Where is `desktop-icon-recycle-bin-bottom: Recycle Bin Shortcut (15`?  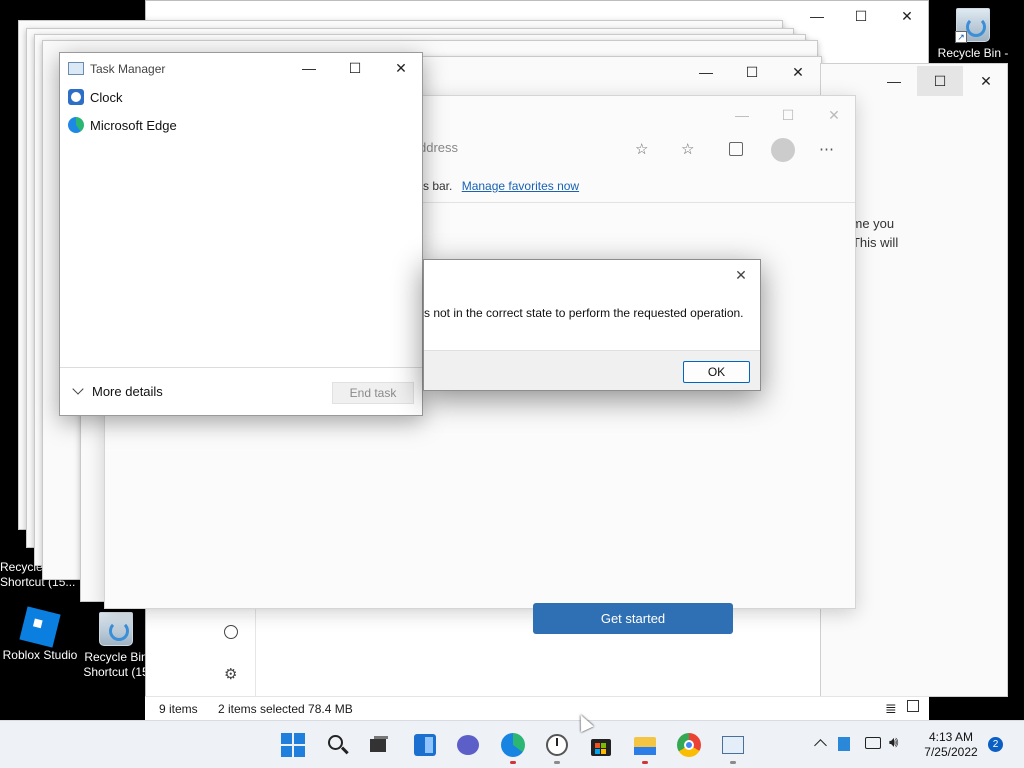
desktop-icon-recycle-bin-bottom: Recycle Bin Shortcut (15 is located at coordinates (116, 646).